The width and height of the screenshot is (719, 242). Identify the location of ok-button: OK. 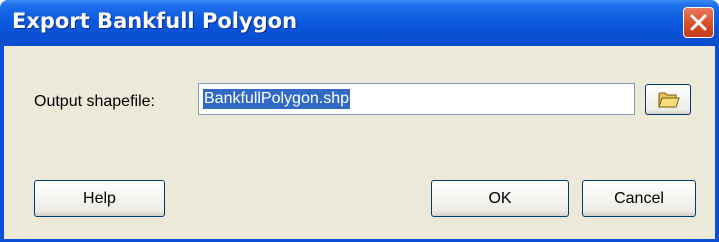
(500, 198).